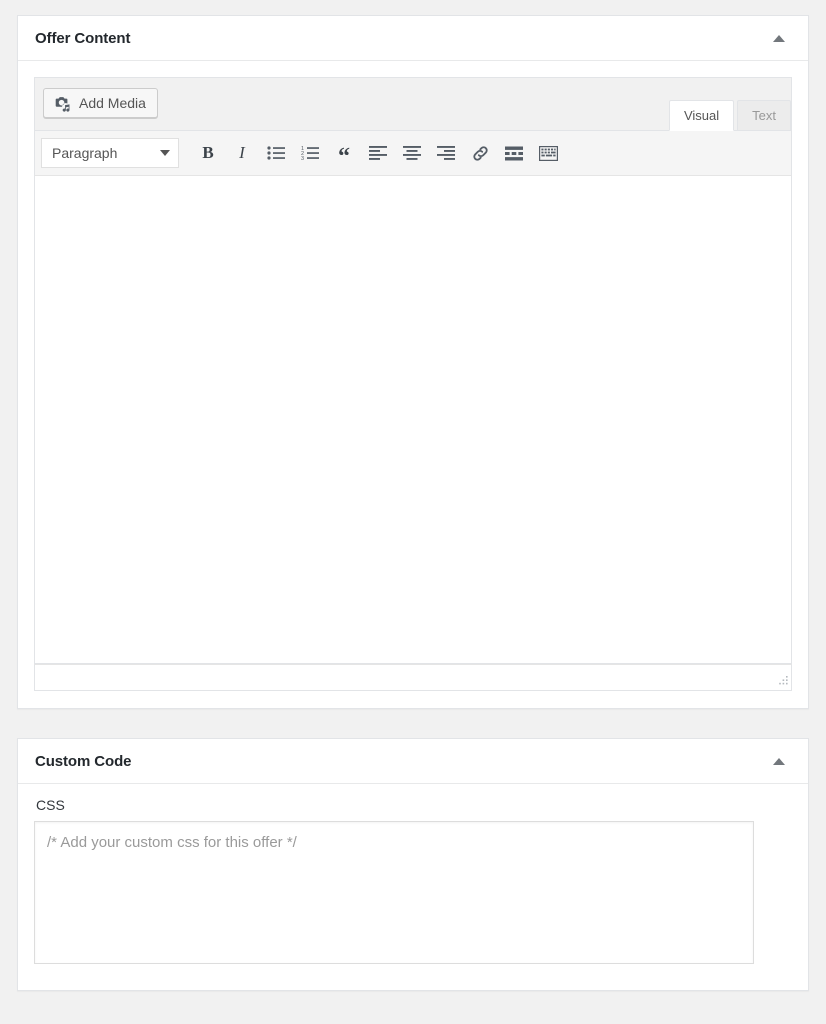 This screenshot has height=1024, width=826. What do you see at coordinates (165, 153) in the screenshot?
I see `chevron-down-icon` at bounding box center [165, 153].